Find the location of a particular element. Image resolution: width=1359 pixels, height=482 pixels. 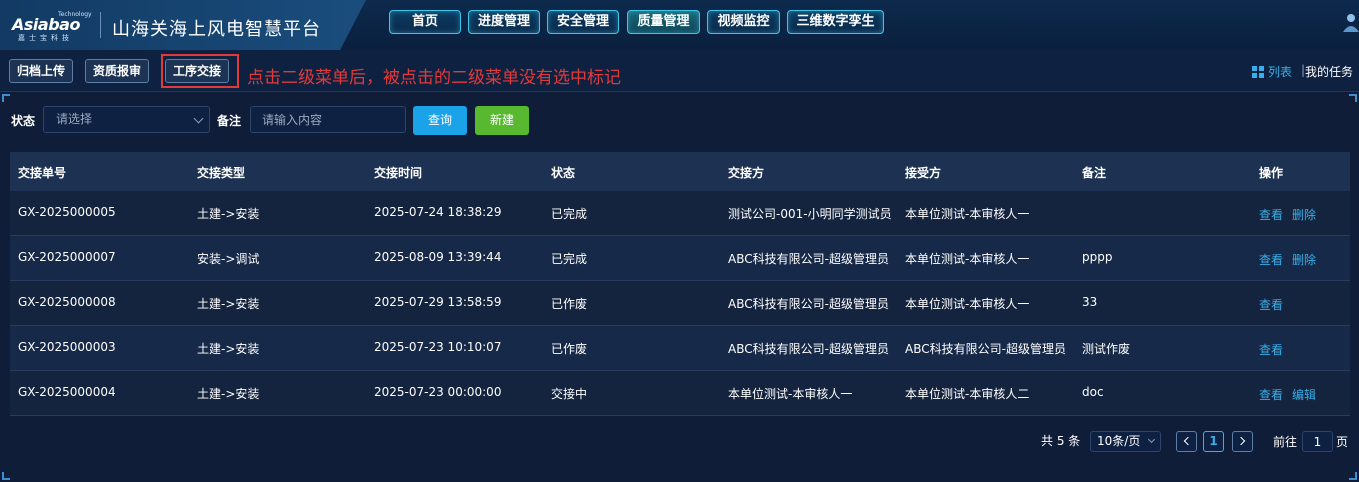

nav-home: 首页 is located at coordinates (425, 22).